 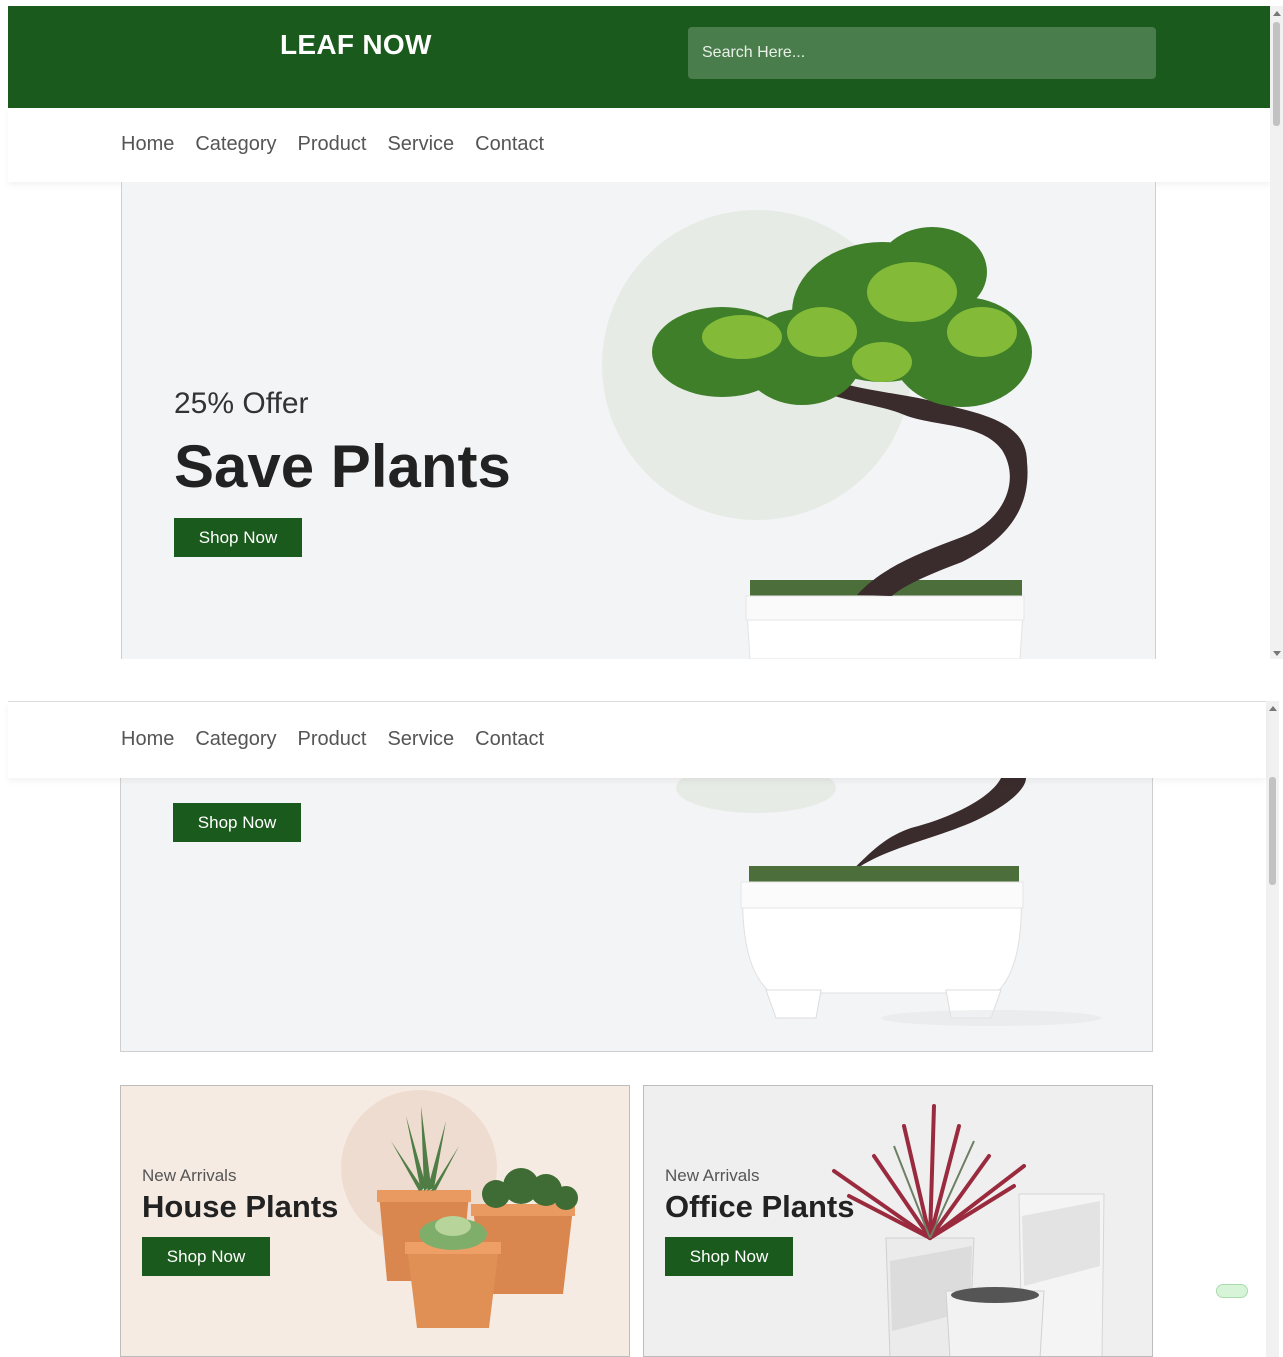 What do you see at coordinates (888, 902) in the screenshot?
I see `bonsai-pot-image` at bounding box center [888, 902].